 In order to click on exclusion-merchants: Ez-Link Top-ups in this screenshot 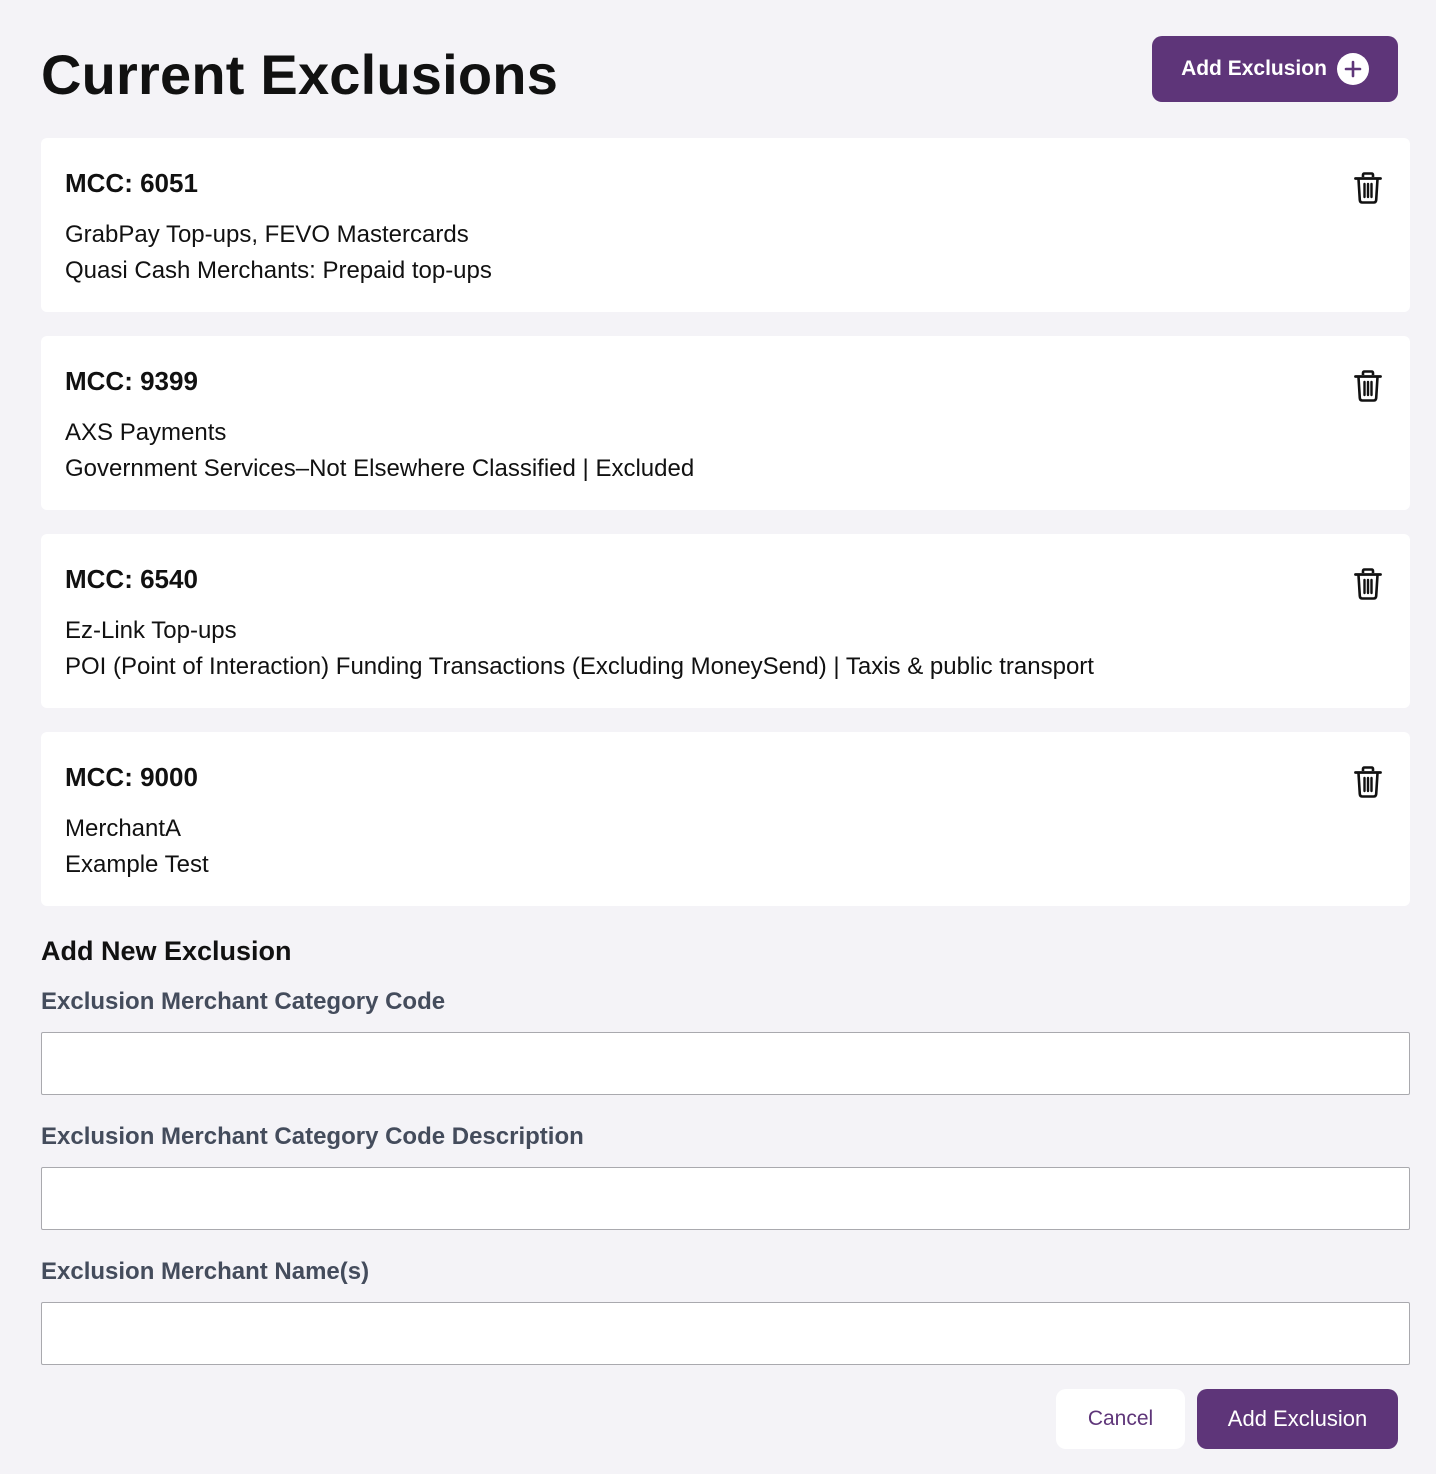, I will do `click(151, 630)`.